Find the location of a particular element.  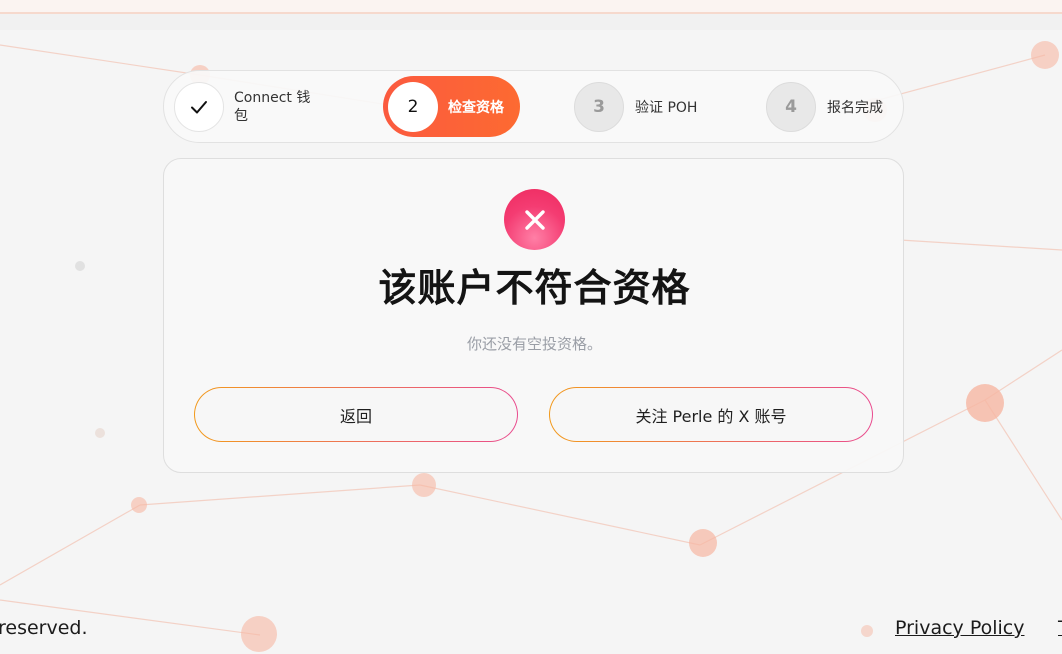

stepper: Connect 钱包 2 检查资格 3 验证 POH 4 报名完成 is located at coordinates (533, 106).